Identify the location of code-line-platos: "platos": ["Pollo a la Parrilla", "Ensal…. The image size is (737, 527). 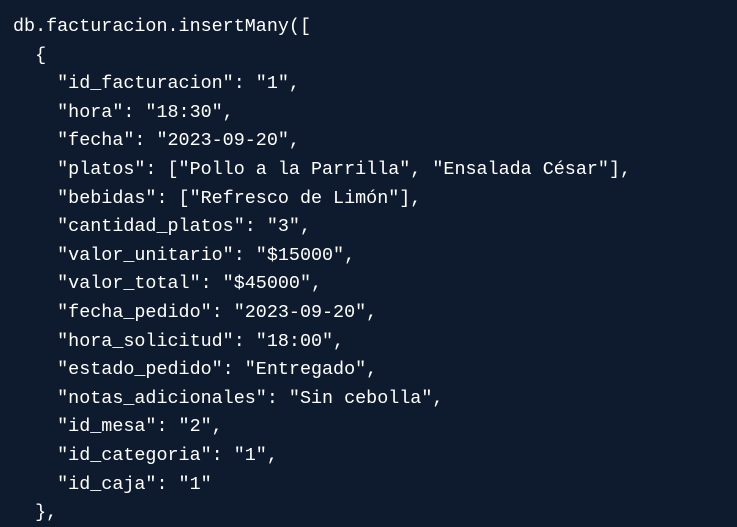
(322, 169).